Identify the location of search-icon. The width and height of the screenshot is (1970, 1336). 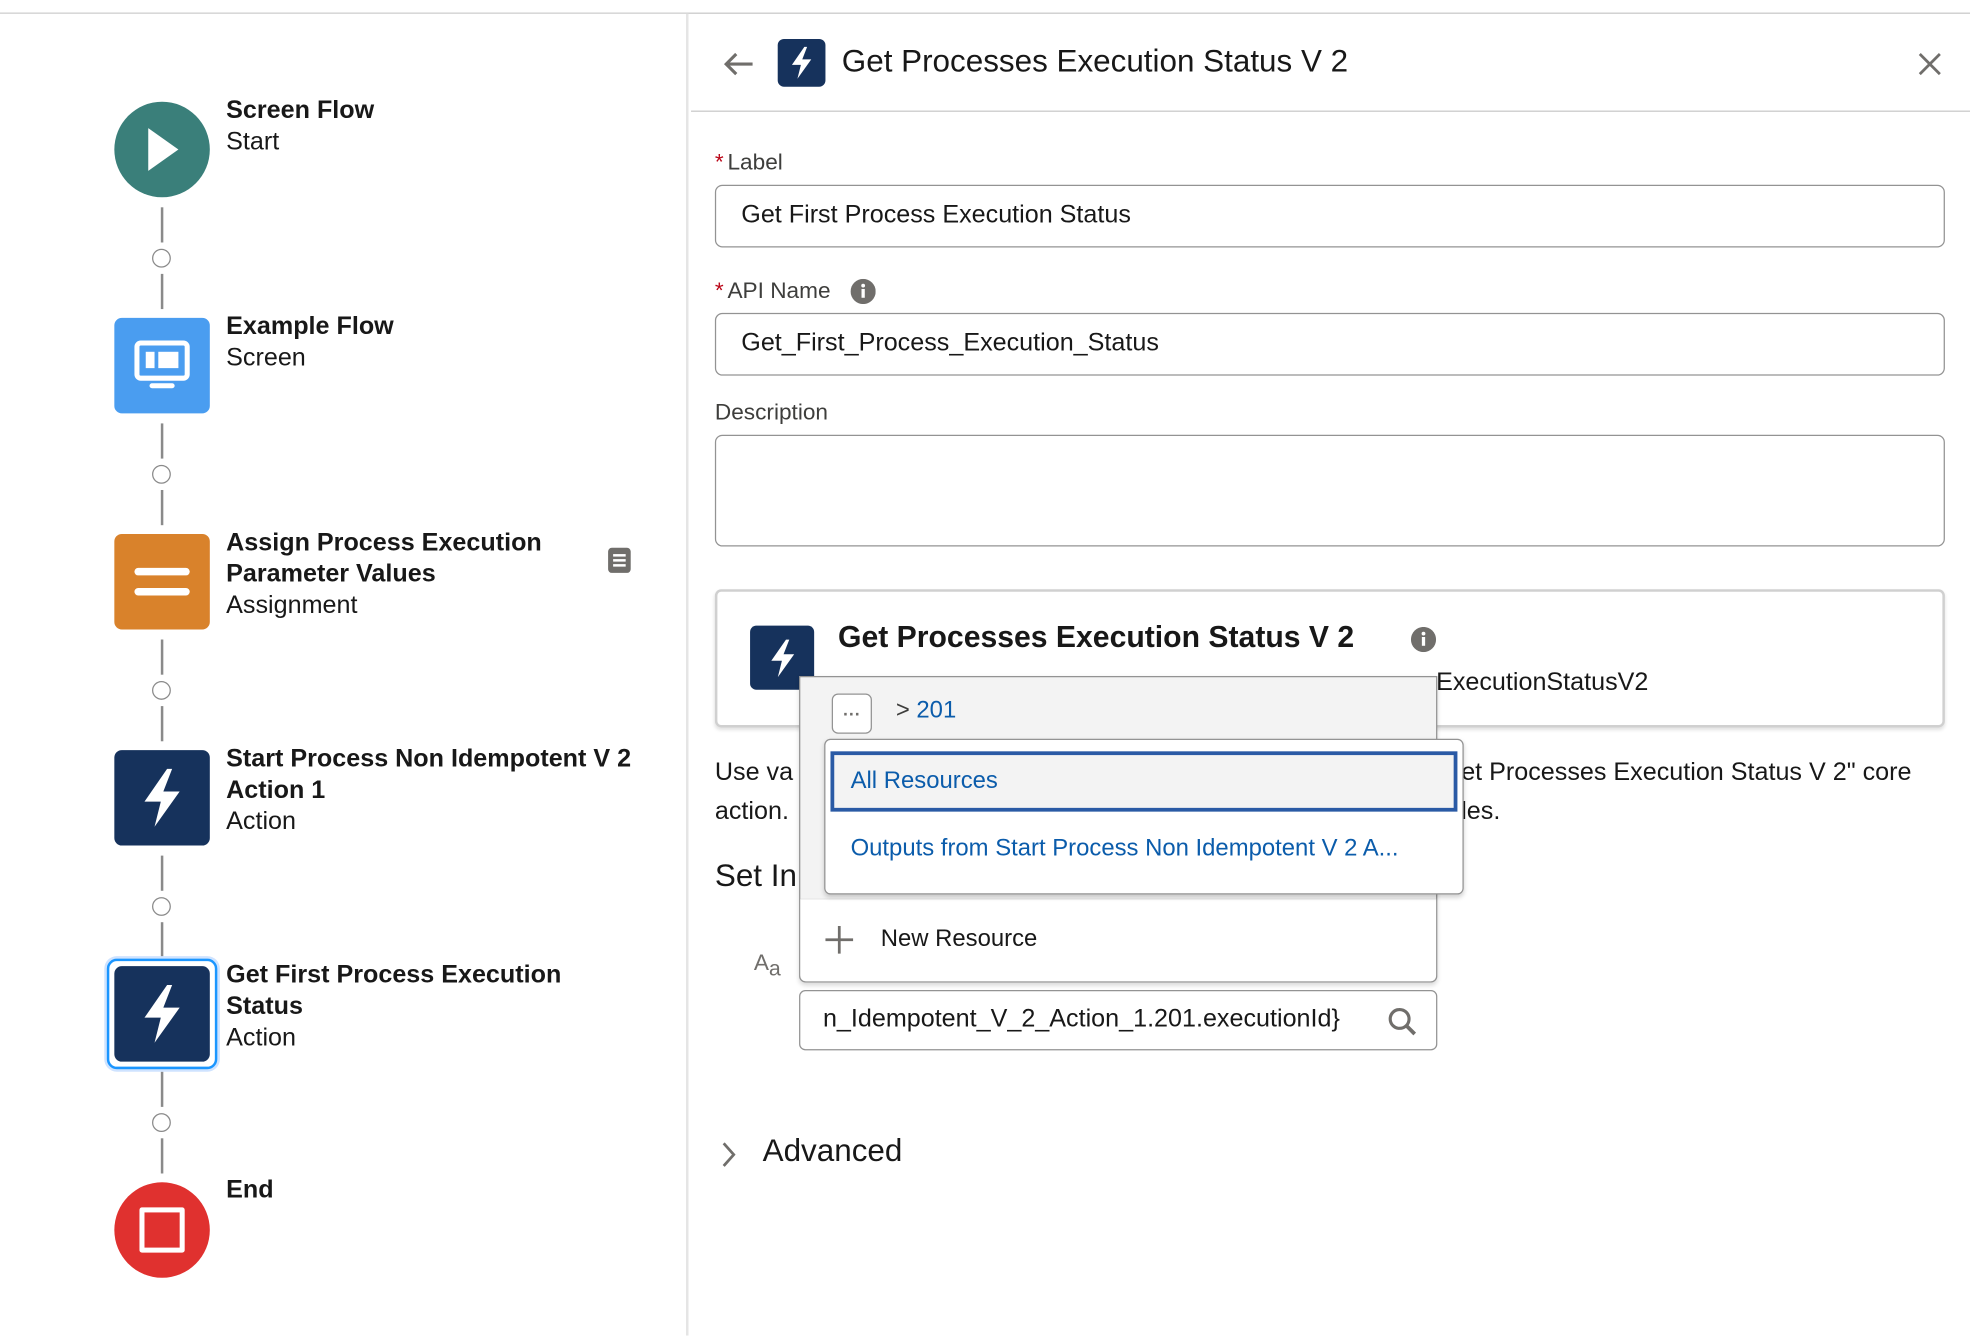
(1402, 1021).